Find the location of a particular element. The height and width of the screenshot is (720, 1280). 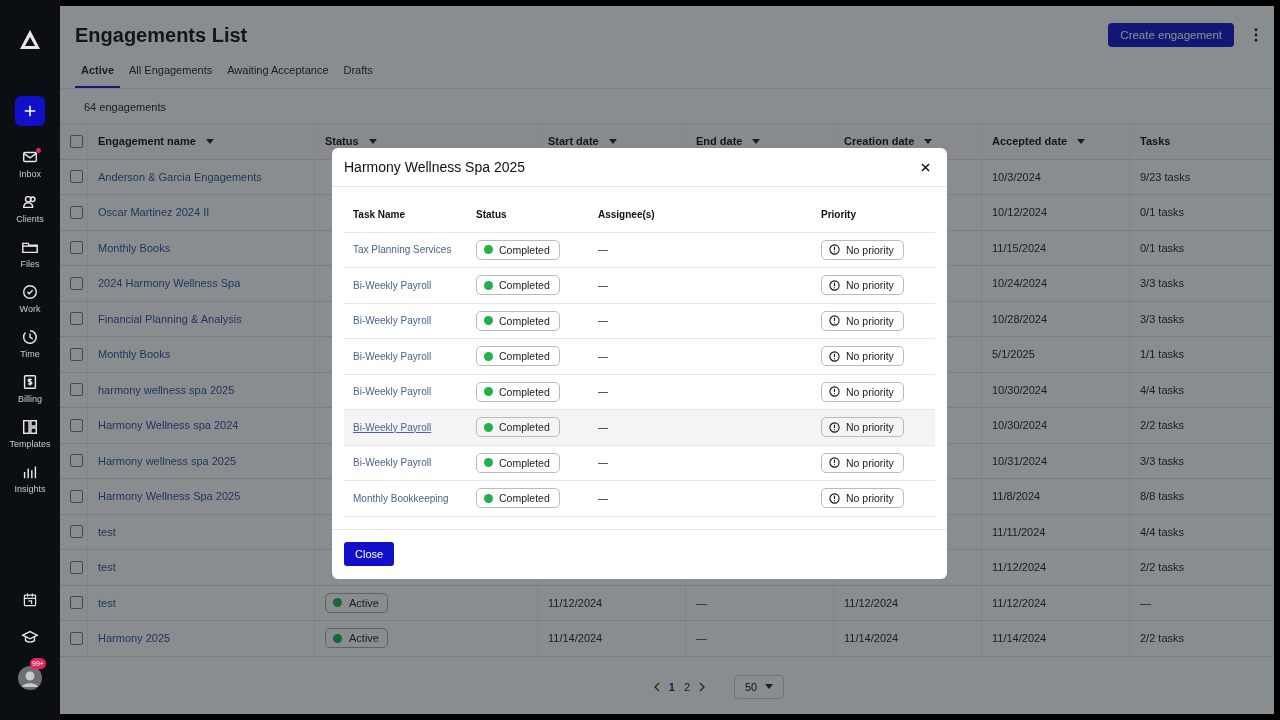

avatar is located at coordinates (30, 678).